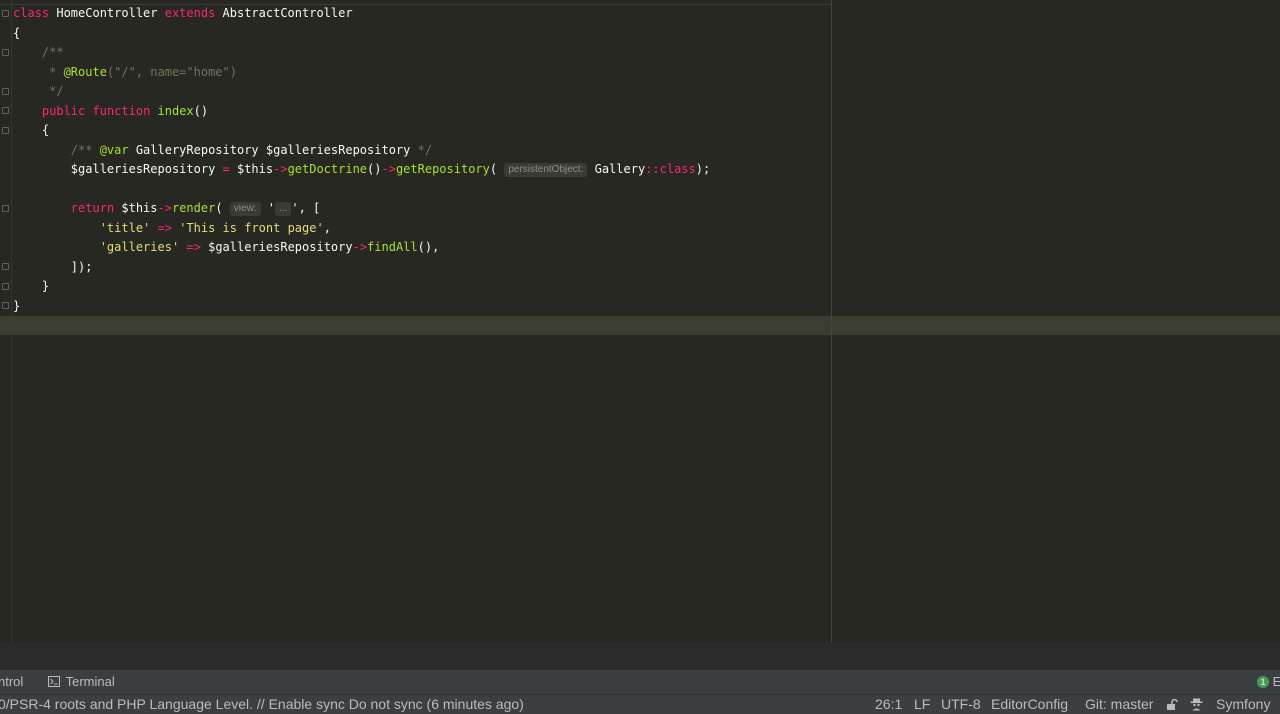  I want to click on code-token: render, so click(193, 208).